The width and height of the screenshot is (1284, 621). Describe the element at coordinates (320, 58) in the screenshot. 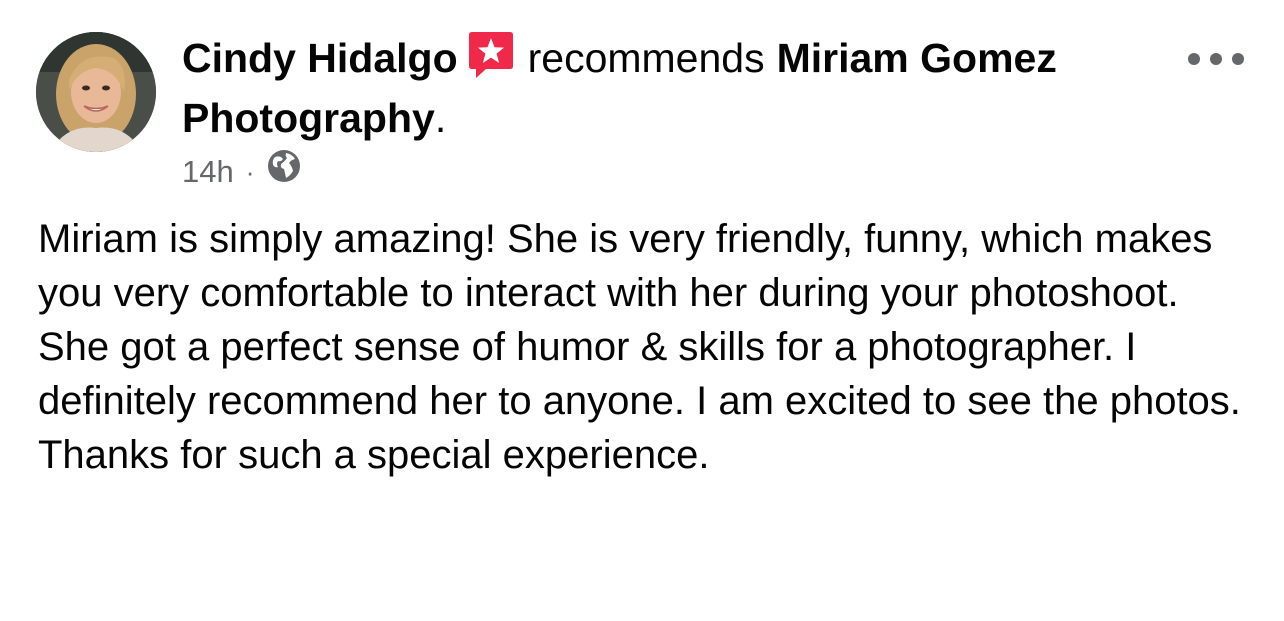

I see `author-name: Cindy Hidalgo` at that location.